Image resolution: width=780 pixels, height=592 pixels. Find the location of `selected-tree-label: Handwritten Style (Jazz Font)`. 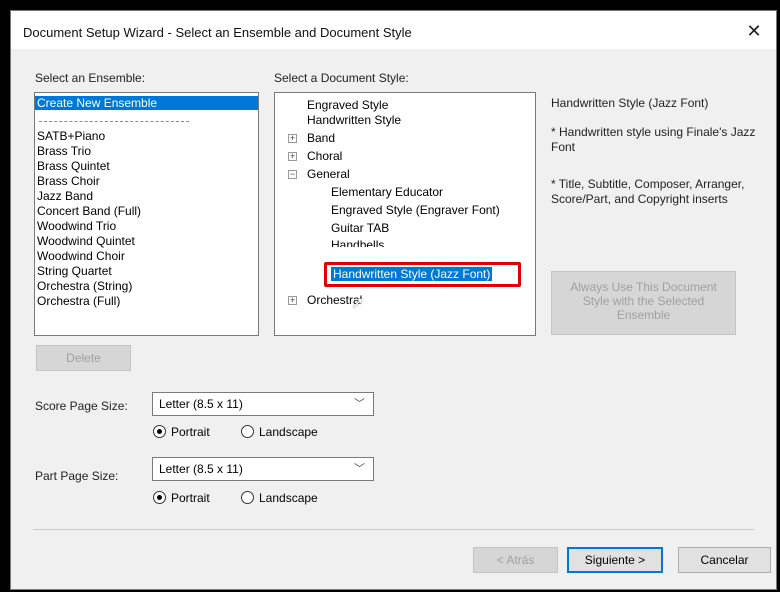

selected-tree-label: Handwritten Style (Jazz Font) is located at coordinates (412, 274).